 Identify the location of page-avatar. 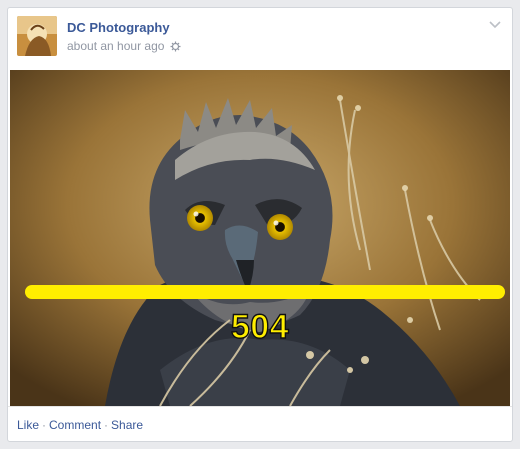
(37, 36).